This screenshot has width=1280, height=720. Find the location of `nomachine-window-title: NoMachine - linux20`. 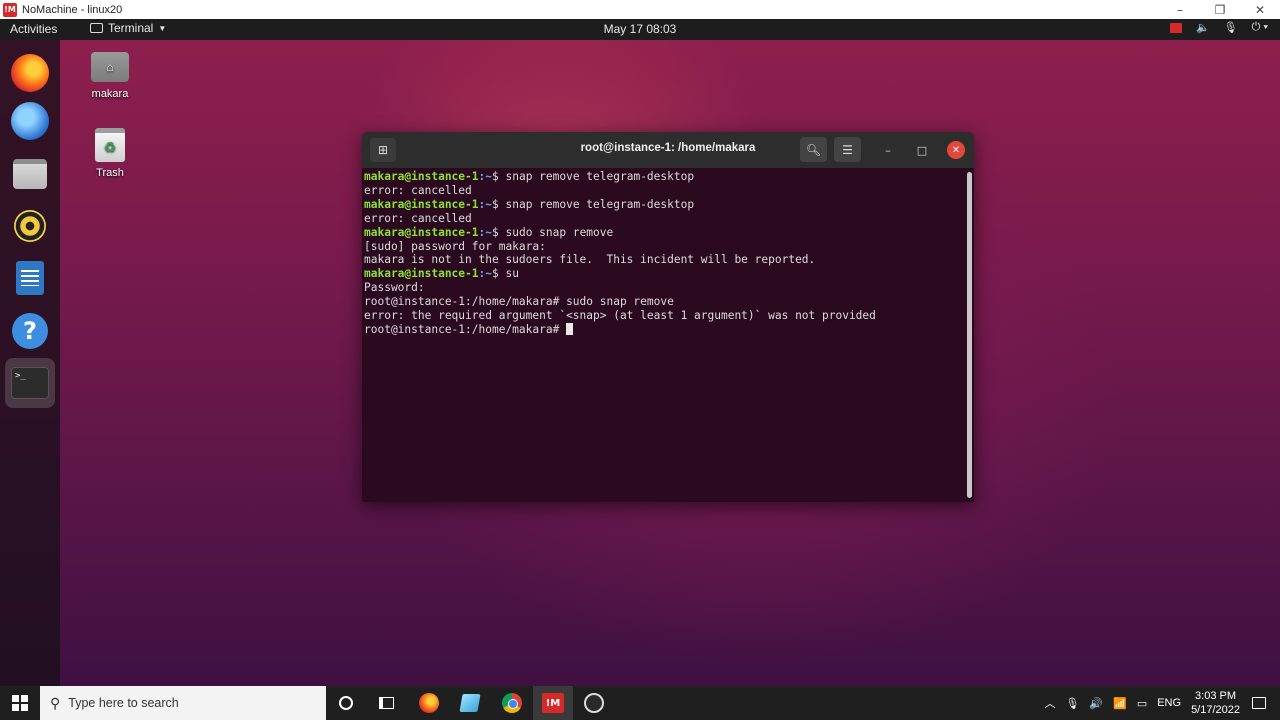

nomachine-window-title: NoMachine - linux20 is located at coordinates (72, 9).